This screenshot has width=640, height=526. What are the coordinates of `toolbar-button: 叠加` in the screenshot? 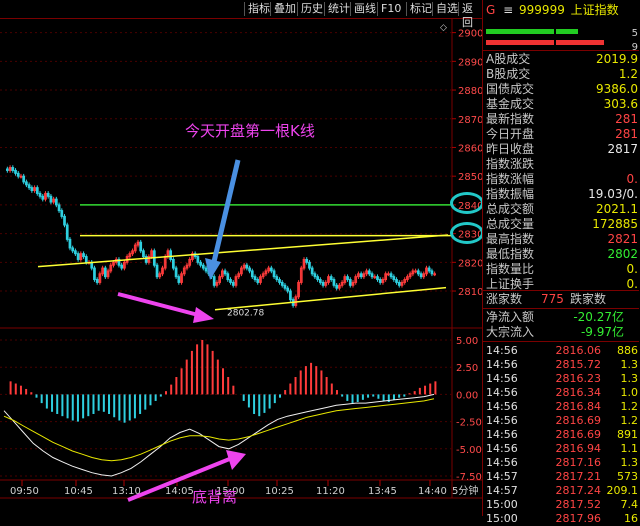 It's located at (284, 9).